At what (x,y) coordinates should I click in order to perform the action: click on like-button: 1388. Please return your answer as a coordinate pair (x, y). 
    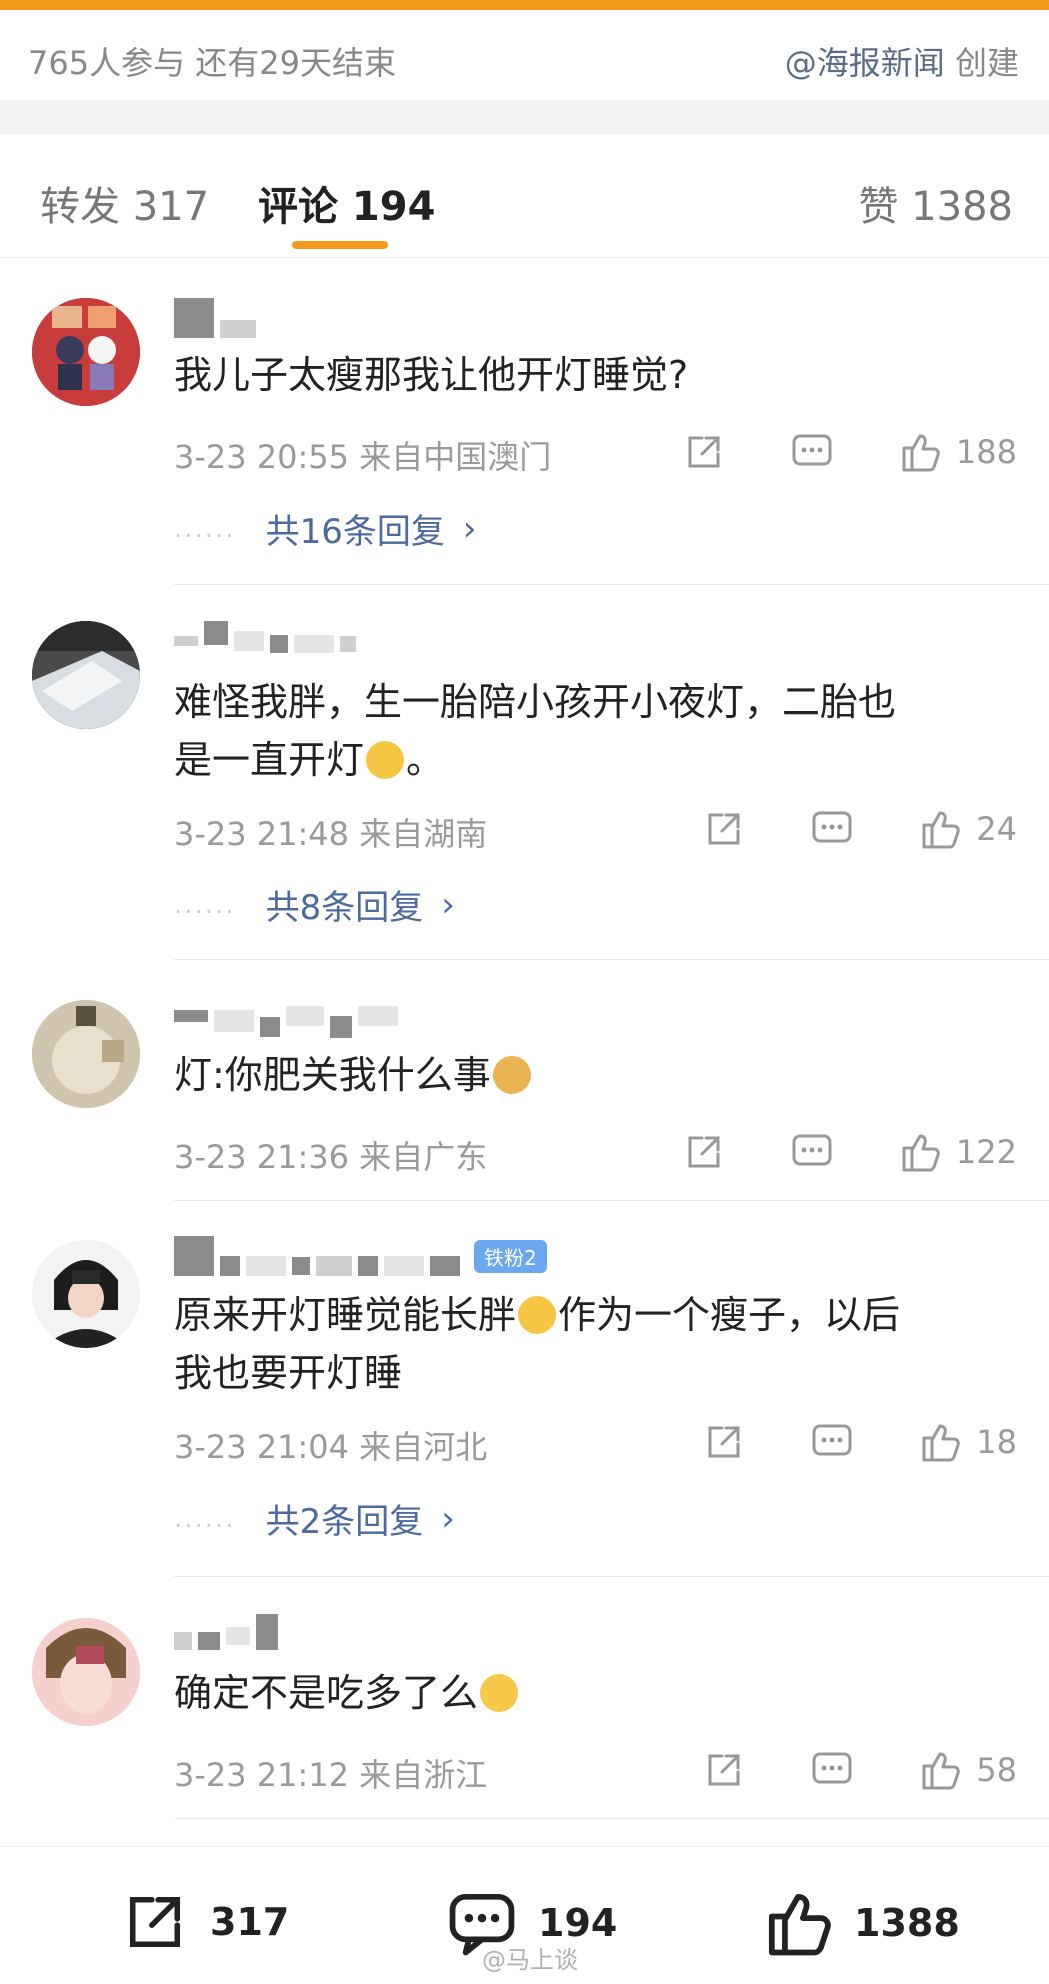
    Looking at the image, I should click on (861, 1923).